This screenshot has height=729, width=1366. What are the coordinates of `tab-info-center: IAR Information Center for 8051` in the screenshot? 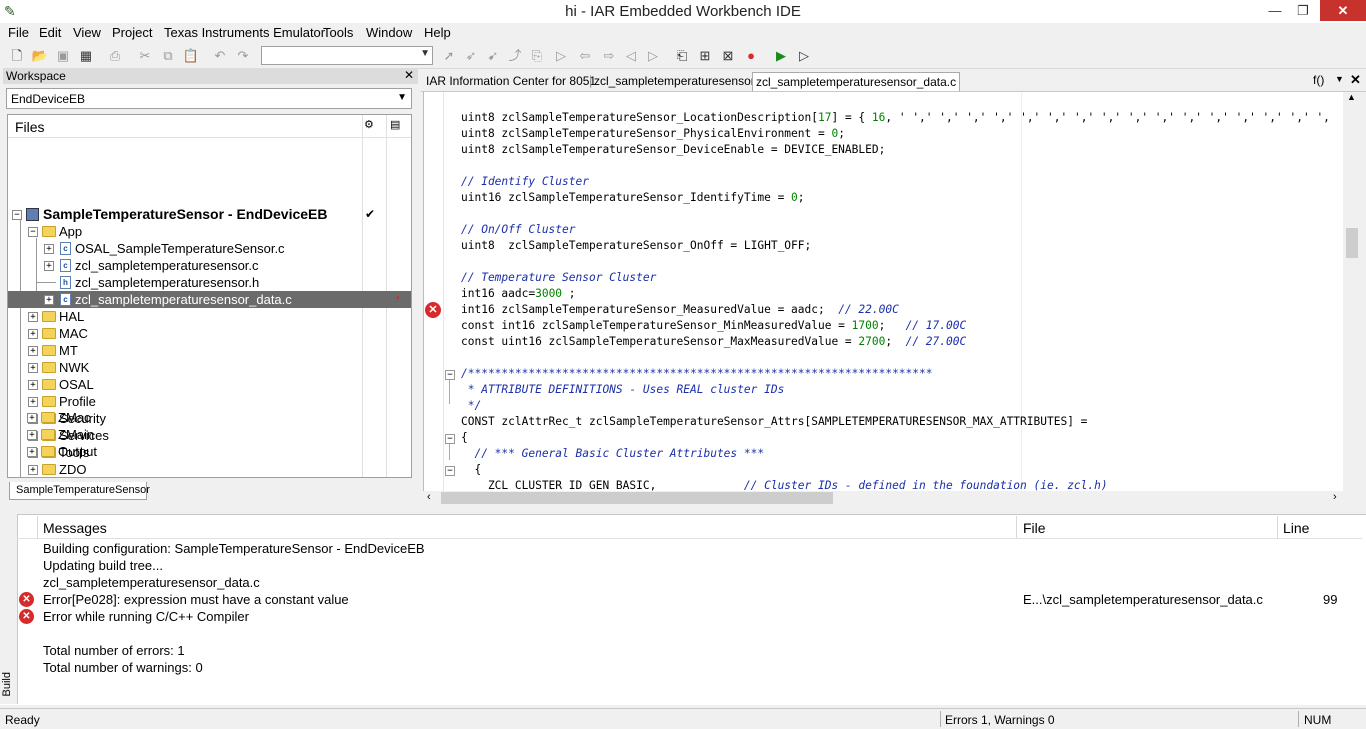 It's located at (511, 81).